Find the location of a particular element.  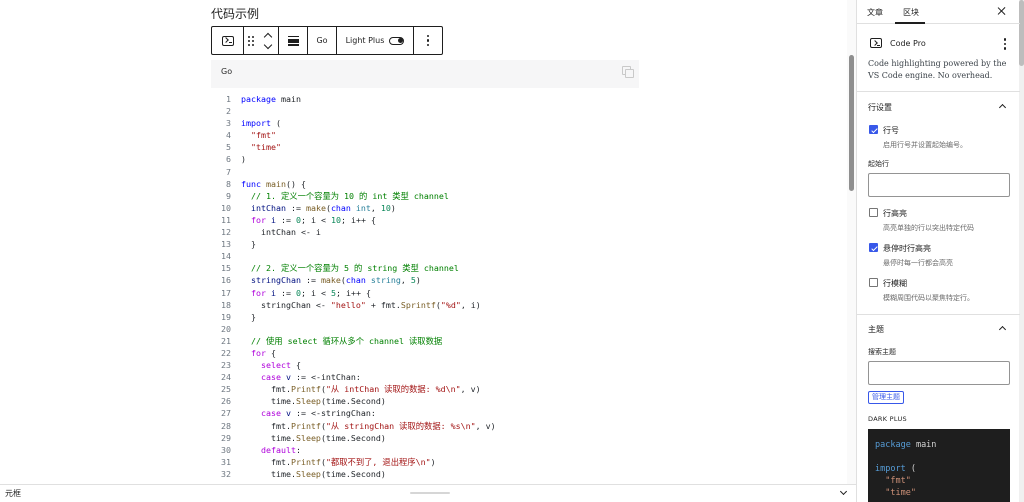

drag-handle-icon is located at coordinates (251, 40).